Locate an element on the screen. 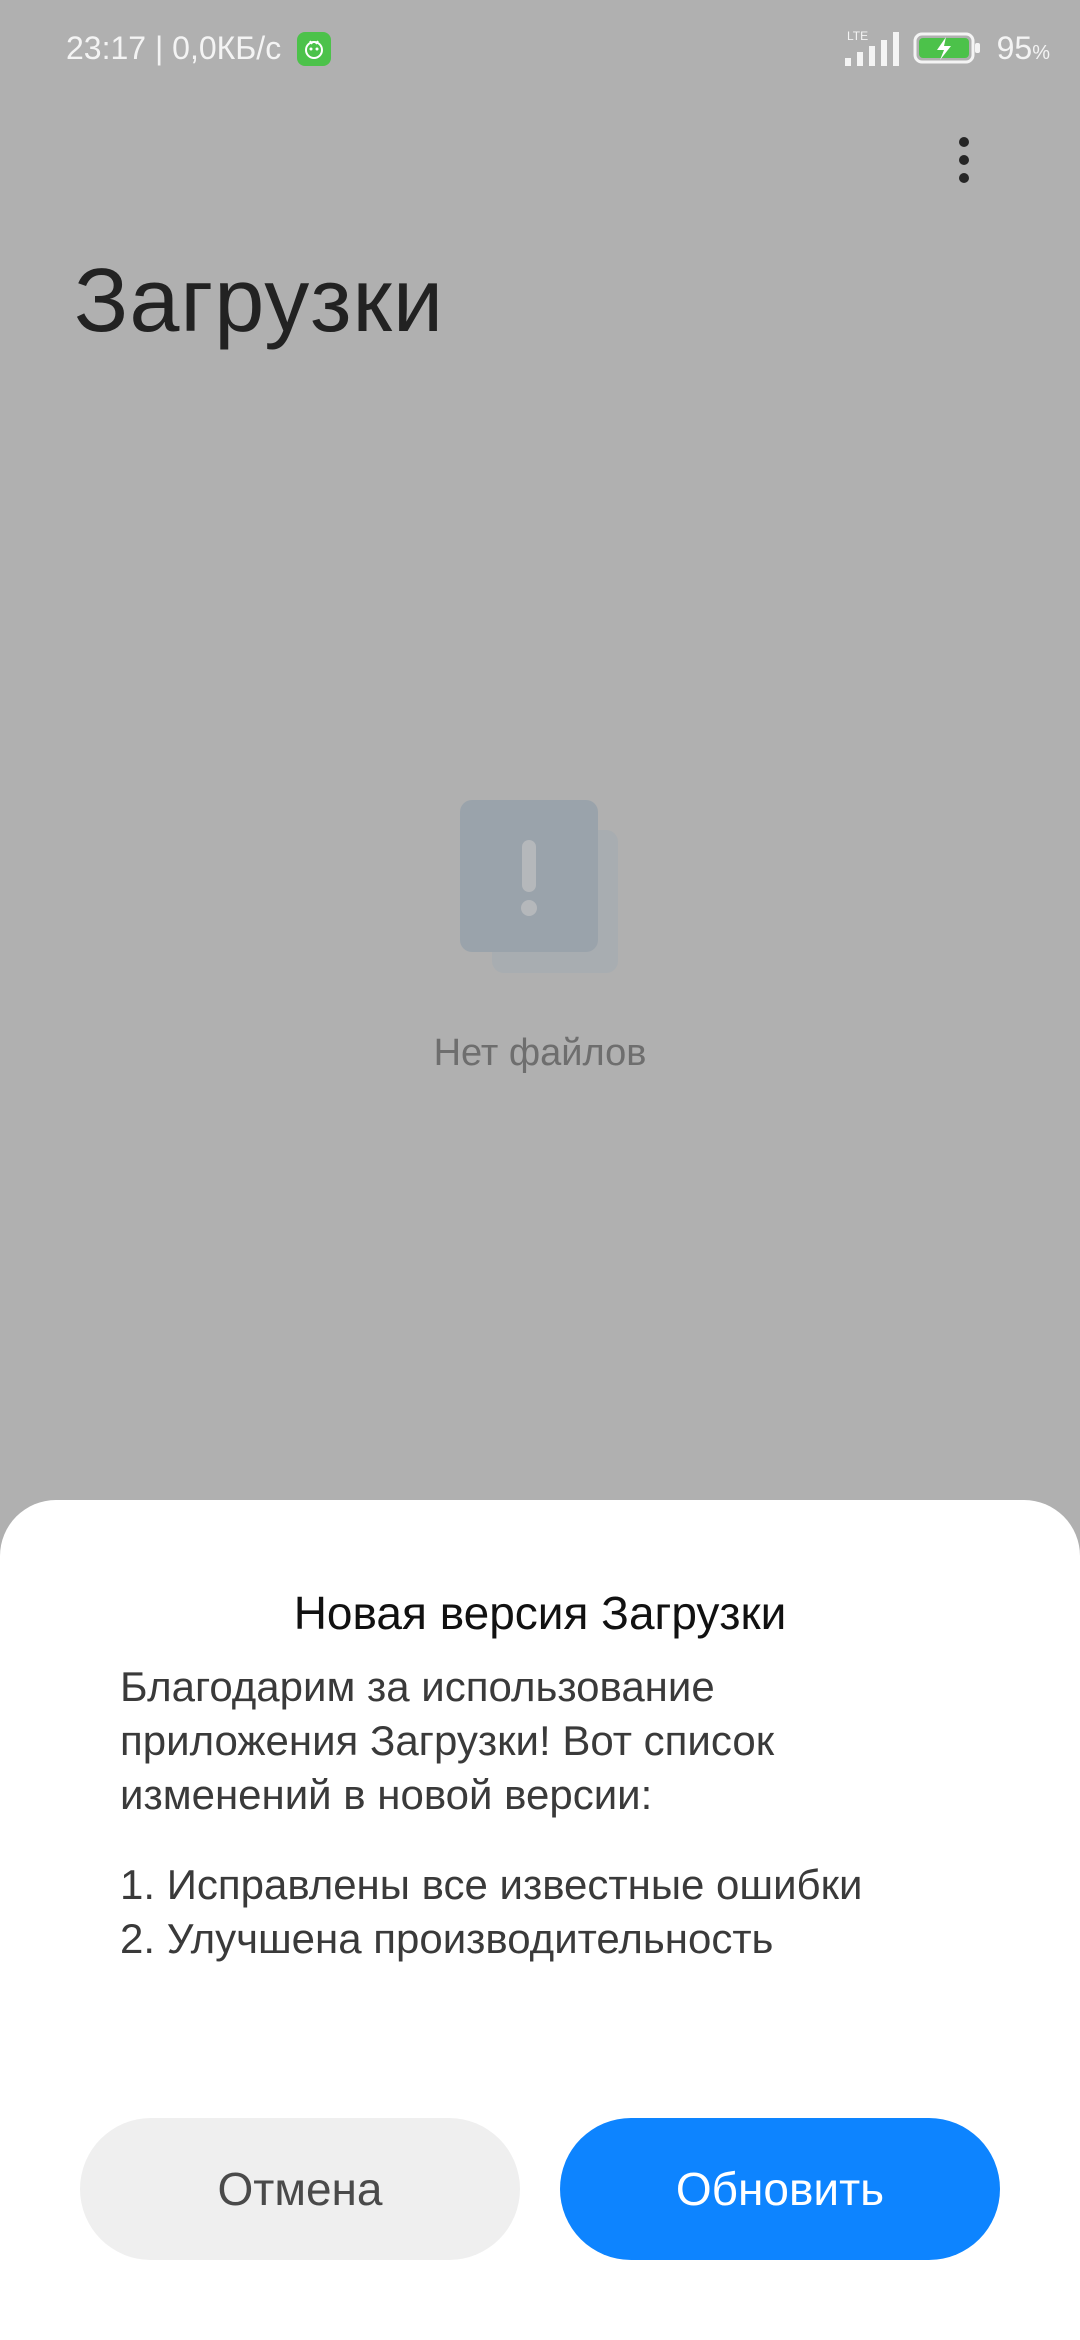 Image resolution: width=1080 pixels, height=2340 pixels. cancel-button: Отмена is located at coordinates (300, 2189).